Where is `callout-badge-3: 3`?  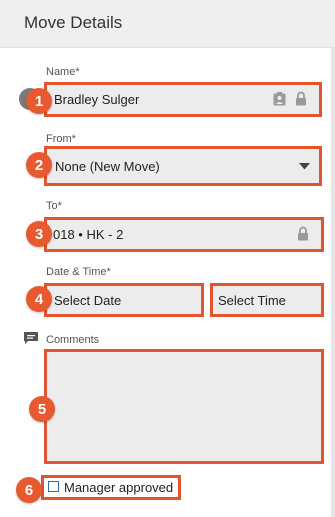 callout-badge-3: 3 is located at coordinates (39, 234).